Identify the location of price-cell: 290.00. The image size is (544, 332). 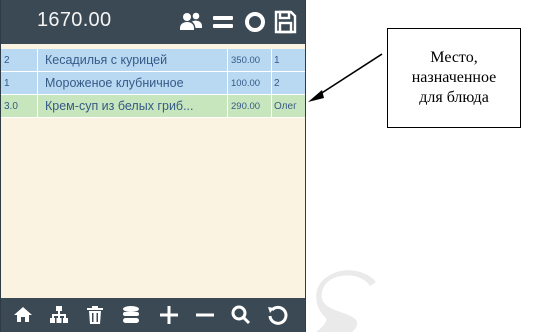
(246, 106).